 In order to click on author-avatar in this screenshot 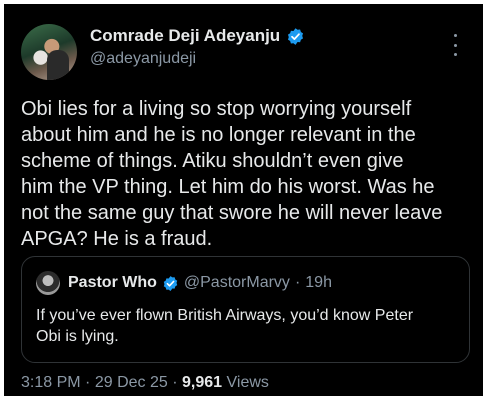, I will do `click(49, 52)`.